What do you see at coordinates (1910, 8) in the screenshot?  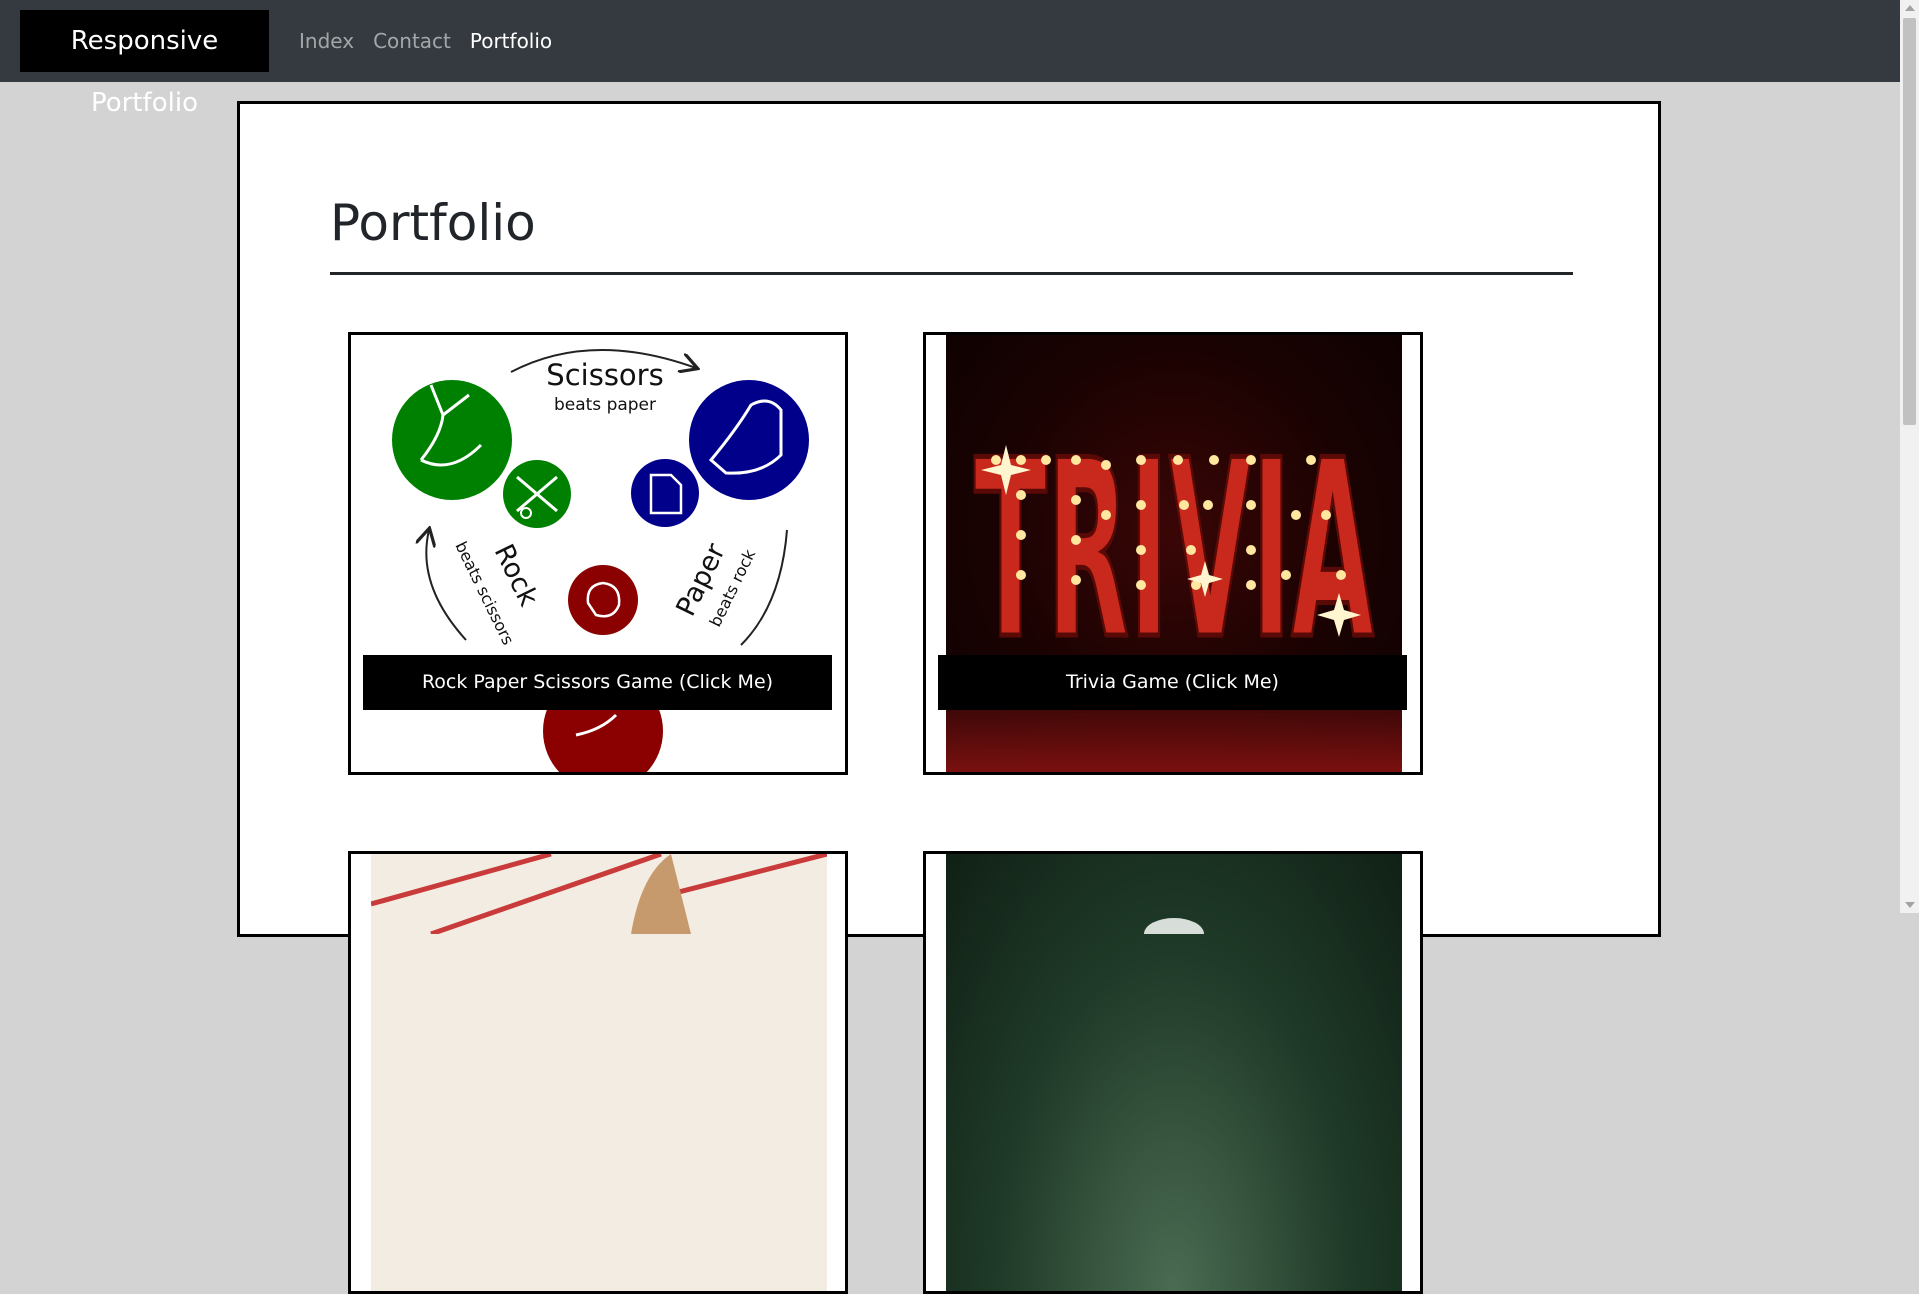 I see `scroll-up-icon` at bounding box center [1910, 8].